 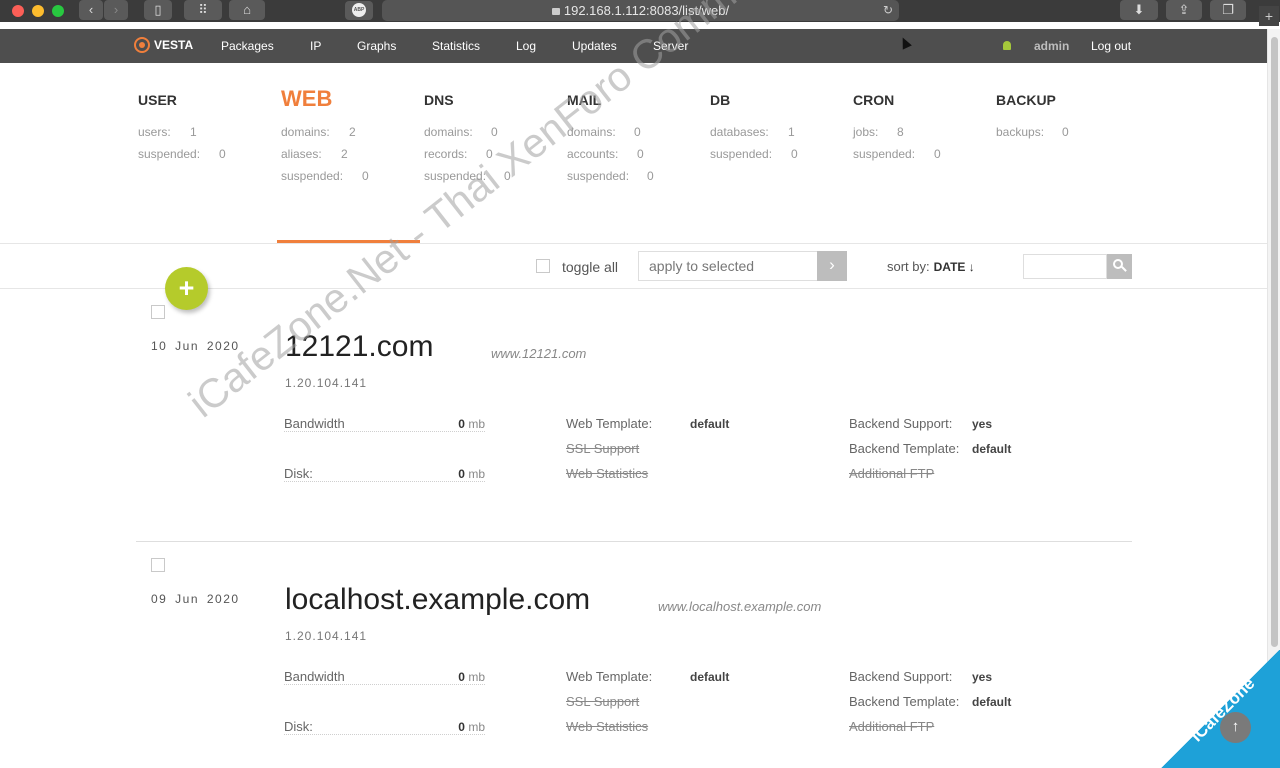 I want to click on apply-to-selected-select: apply to selected, so click(x=728, y=266).